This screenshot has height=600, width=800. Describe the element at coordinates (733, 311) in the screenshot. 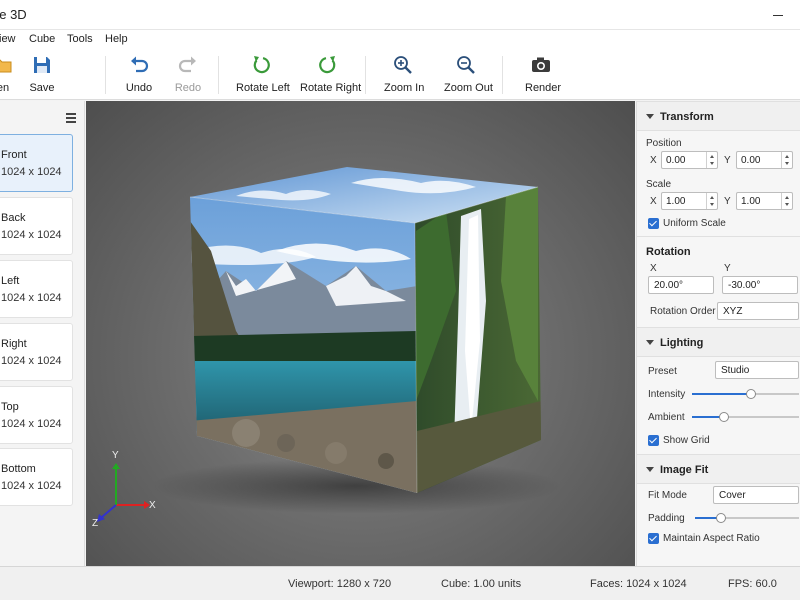

I see `value: XYZ` at that location.